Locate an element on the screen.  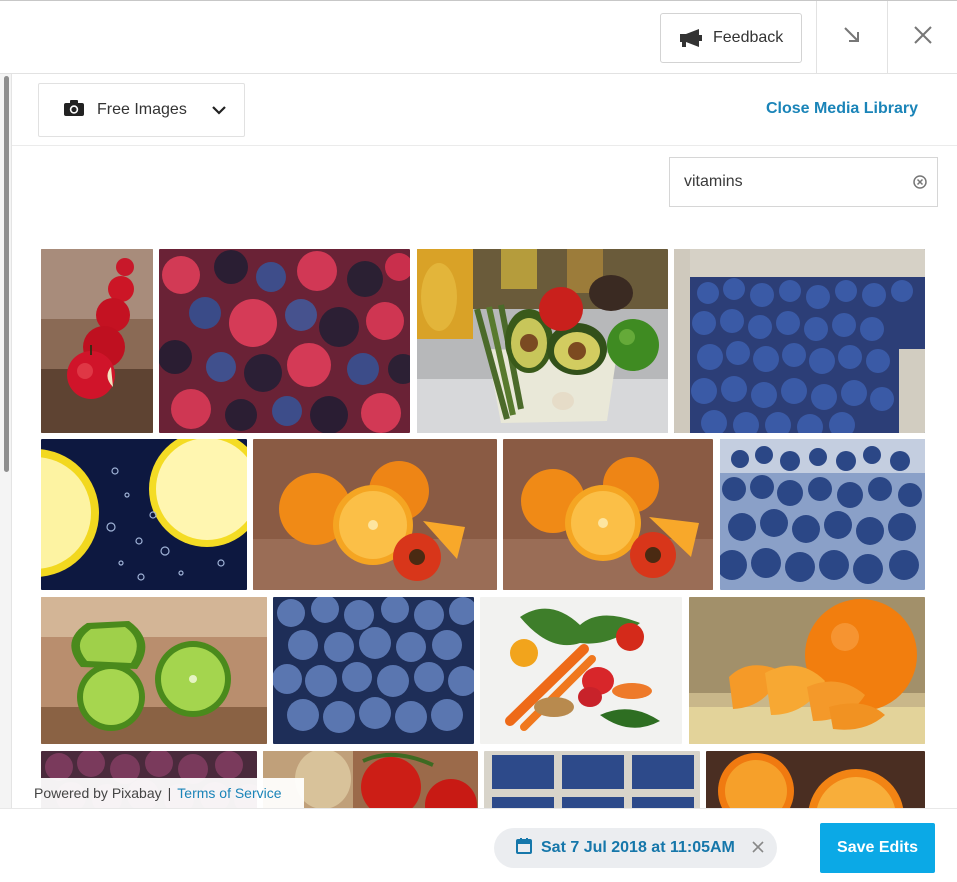
camera-icon is located at coordinates (74, 110).